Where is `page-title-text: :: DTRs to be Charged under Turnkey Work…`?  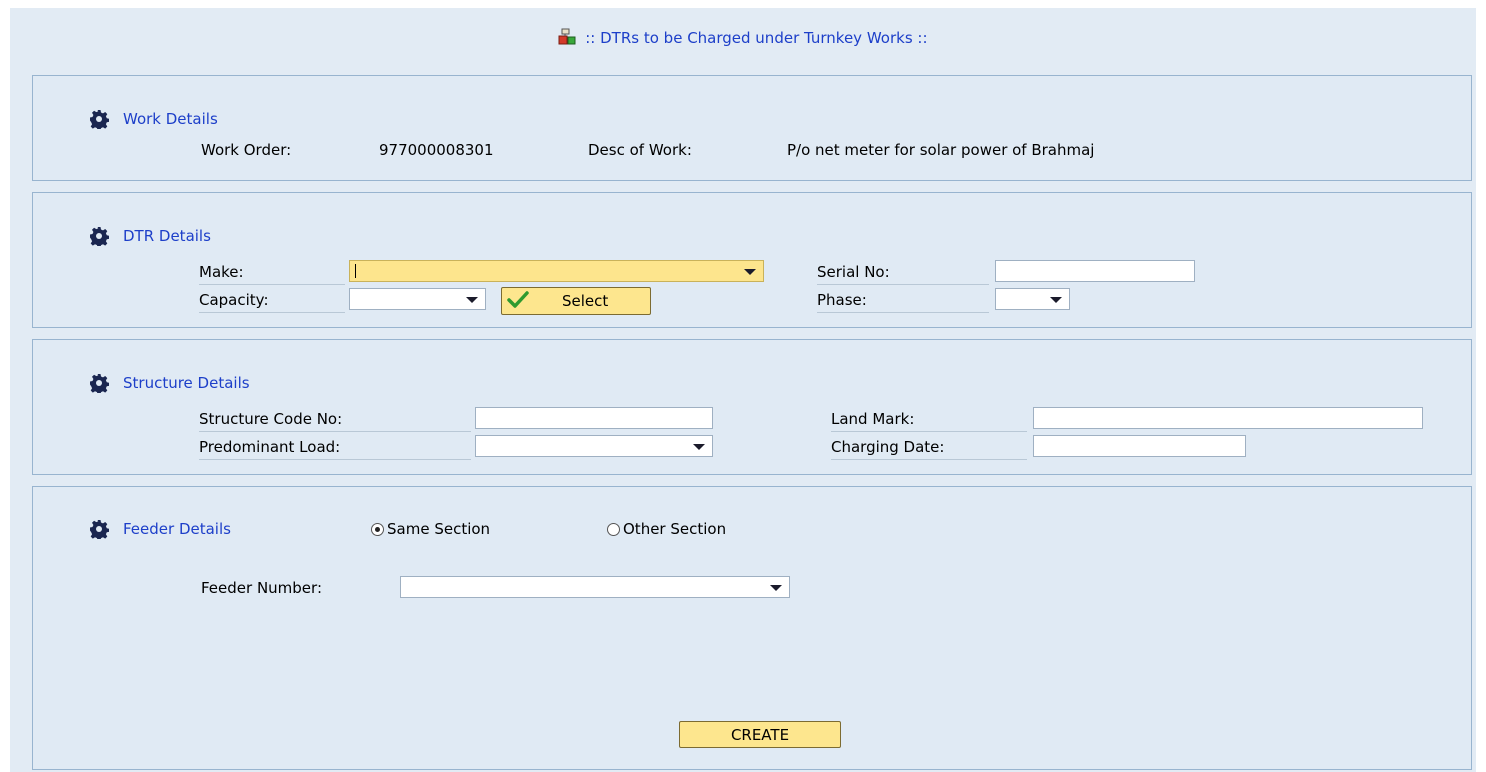 page-title-text: :: DTRs to be Charged under Turnkey Work… is located at coordinates (756, 38).